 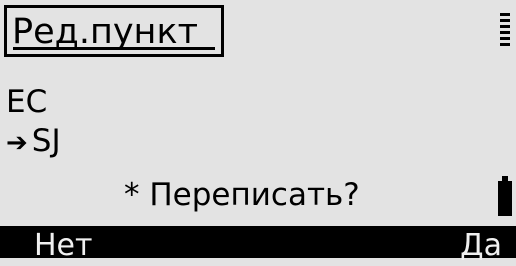 I want to click on yes-softkey-button: Да, so click(x=481, y=244).